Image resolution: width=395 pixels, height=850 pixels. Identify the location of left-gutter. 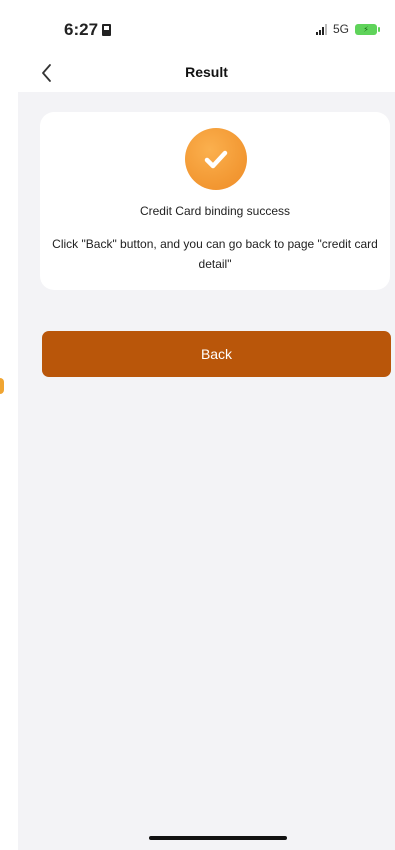
(9, 425).